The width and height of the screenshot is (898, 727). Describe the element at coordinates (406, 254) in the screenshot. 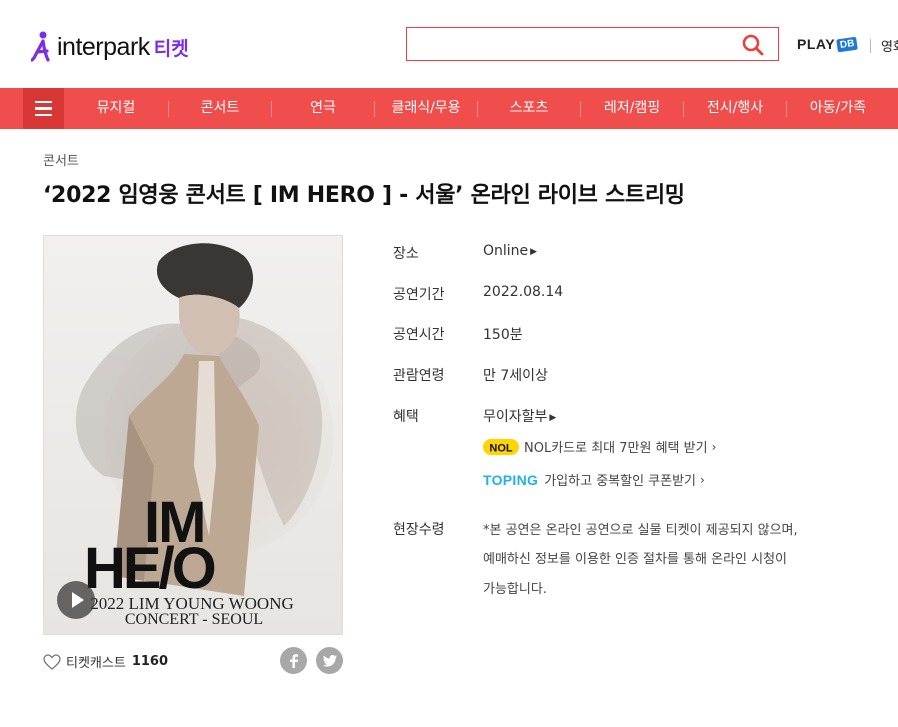

I see `info-venue-label: 장소` at that location.